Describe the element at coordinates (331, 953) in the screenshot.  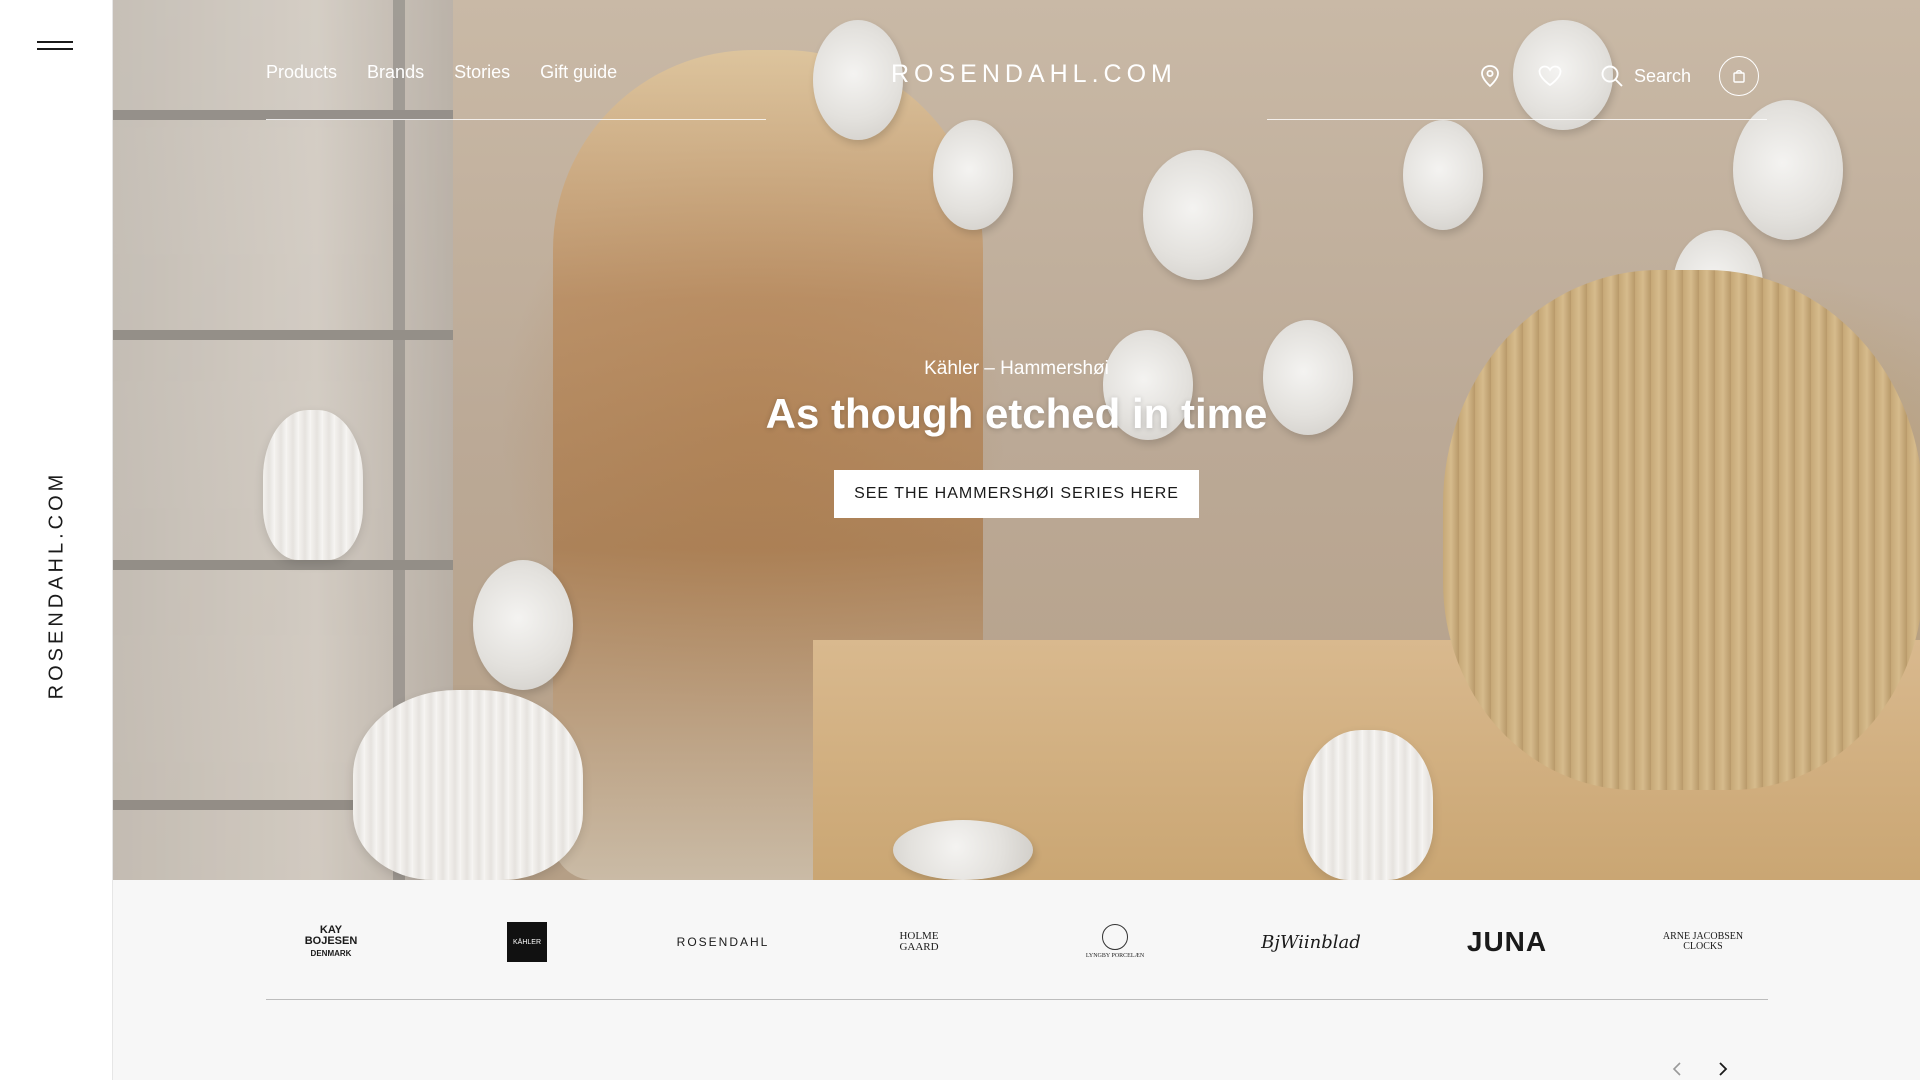
I see `brand-kay-line3: DENMARK` at that location.